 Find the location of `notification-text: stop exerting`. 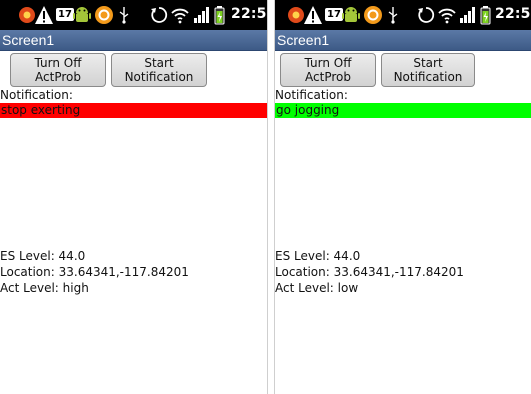

notification-text: stop exerting is located at coordinates (41, 110).